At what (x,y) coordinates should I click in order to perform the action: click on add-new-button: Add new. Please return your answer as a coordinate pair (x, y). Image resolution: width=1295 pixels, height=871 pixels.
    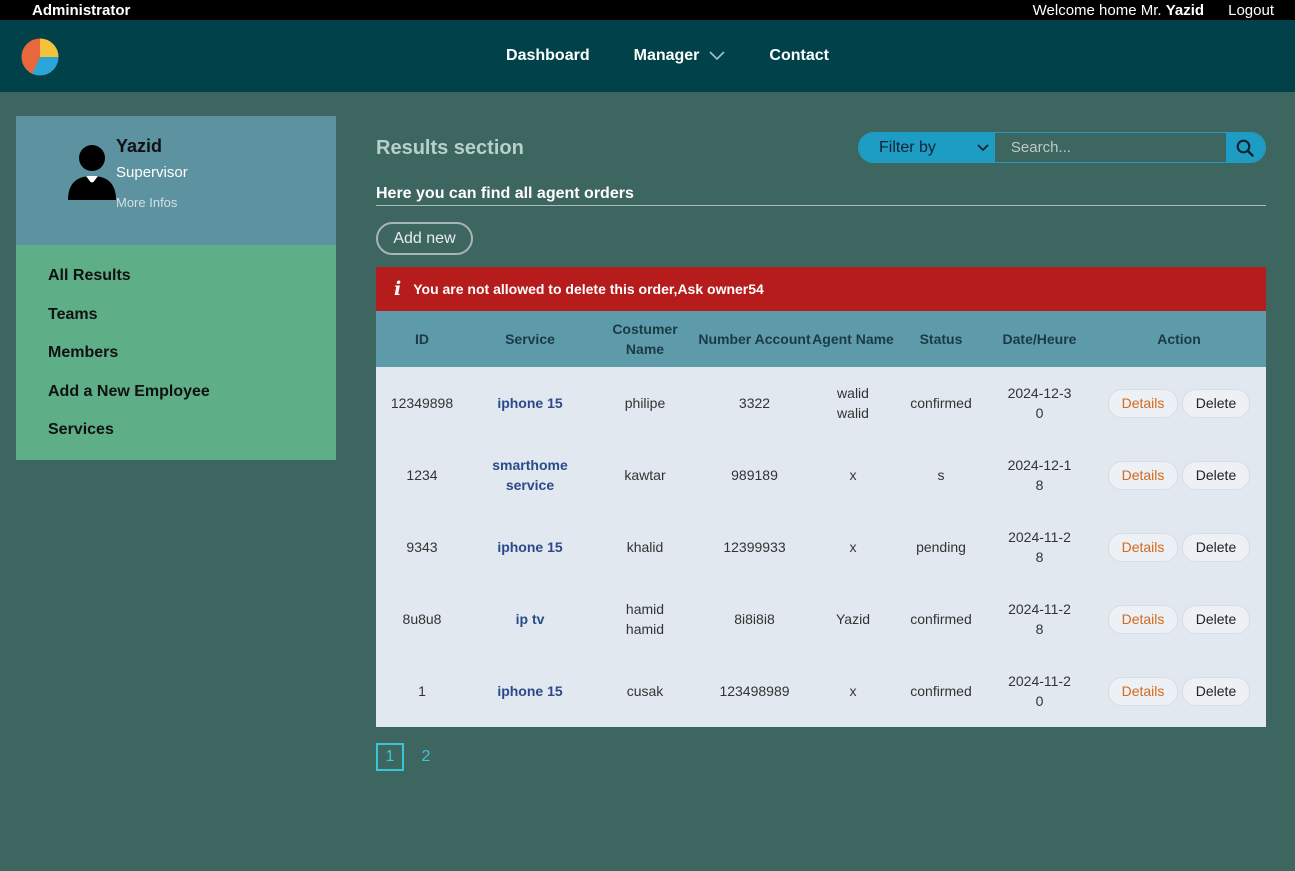
    Looking at the image, I should click on (424, 238).